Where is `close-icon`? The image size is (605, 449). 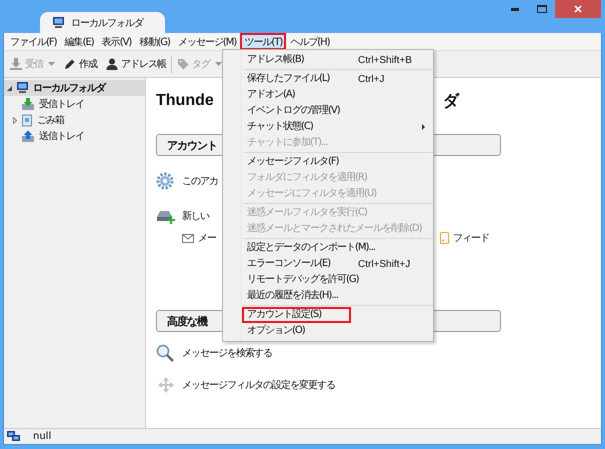
close-icon is located at coordinates (578, 9).